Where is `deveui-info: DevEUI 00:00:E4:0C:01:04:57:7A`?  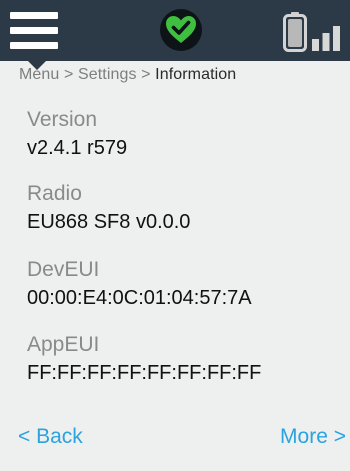 deveui-info: DevEUI 00:00:E4:0C:01:04:57:7A is located at coordinates (139, 284).